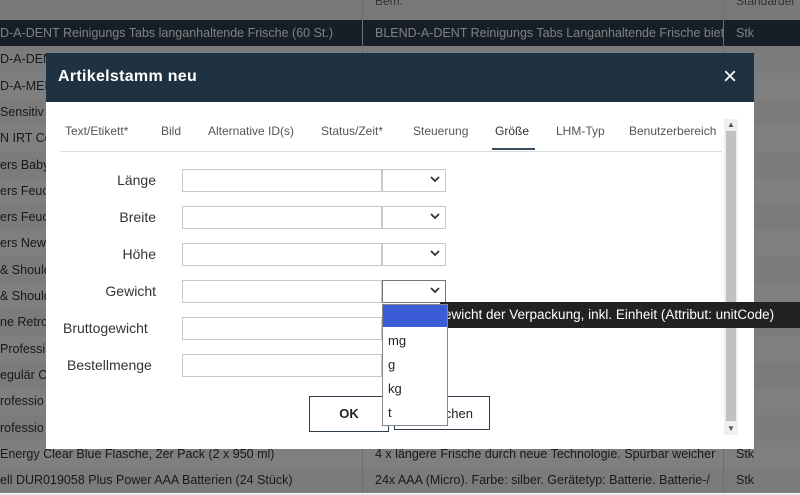 This screenshot has width=800, height=495. Describe the element at coordinates (349, 414) in the screenshot. I see `ok-button: OK` at that location.